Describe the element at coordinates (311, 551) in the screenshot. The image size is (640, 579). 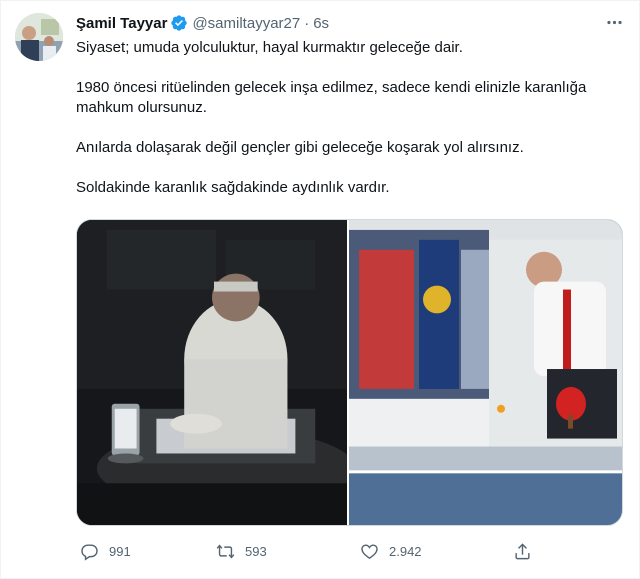
I see `action-bar: 991 593 2.942` at that location.